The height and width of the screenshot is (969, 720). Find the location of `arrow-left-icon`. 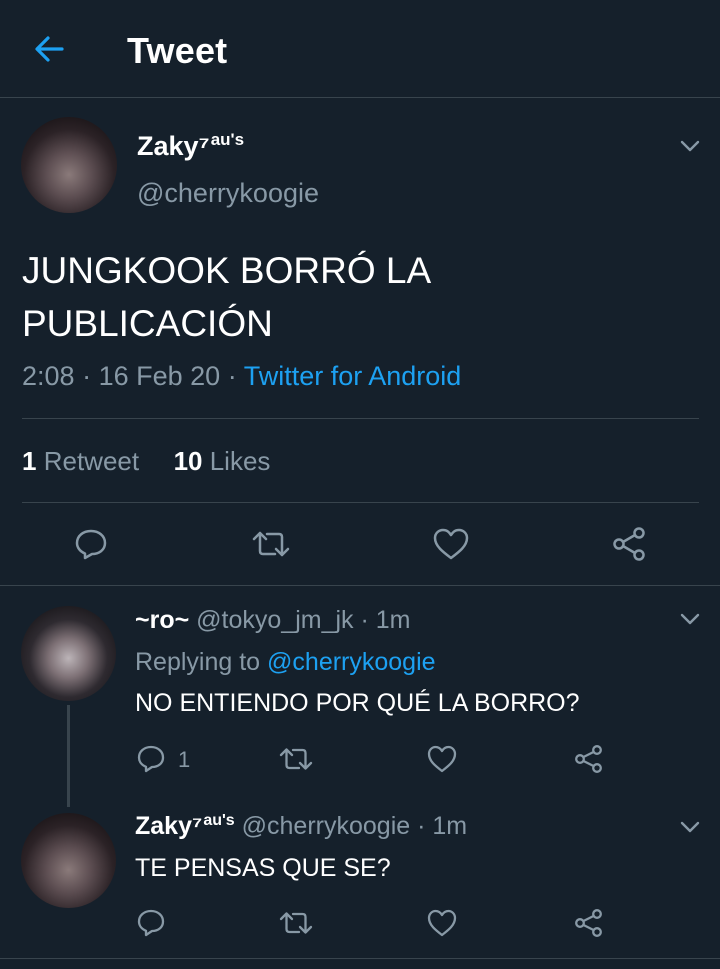

arrow-left-icon is located at coordinates (49, 49).